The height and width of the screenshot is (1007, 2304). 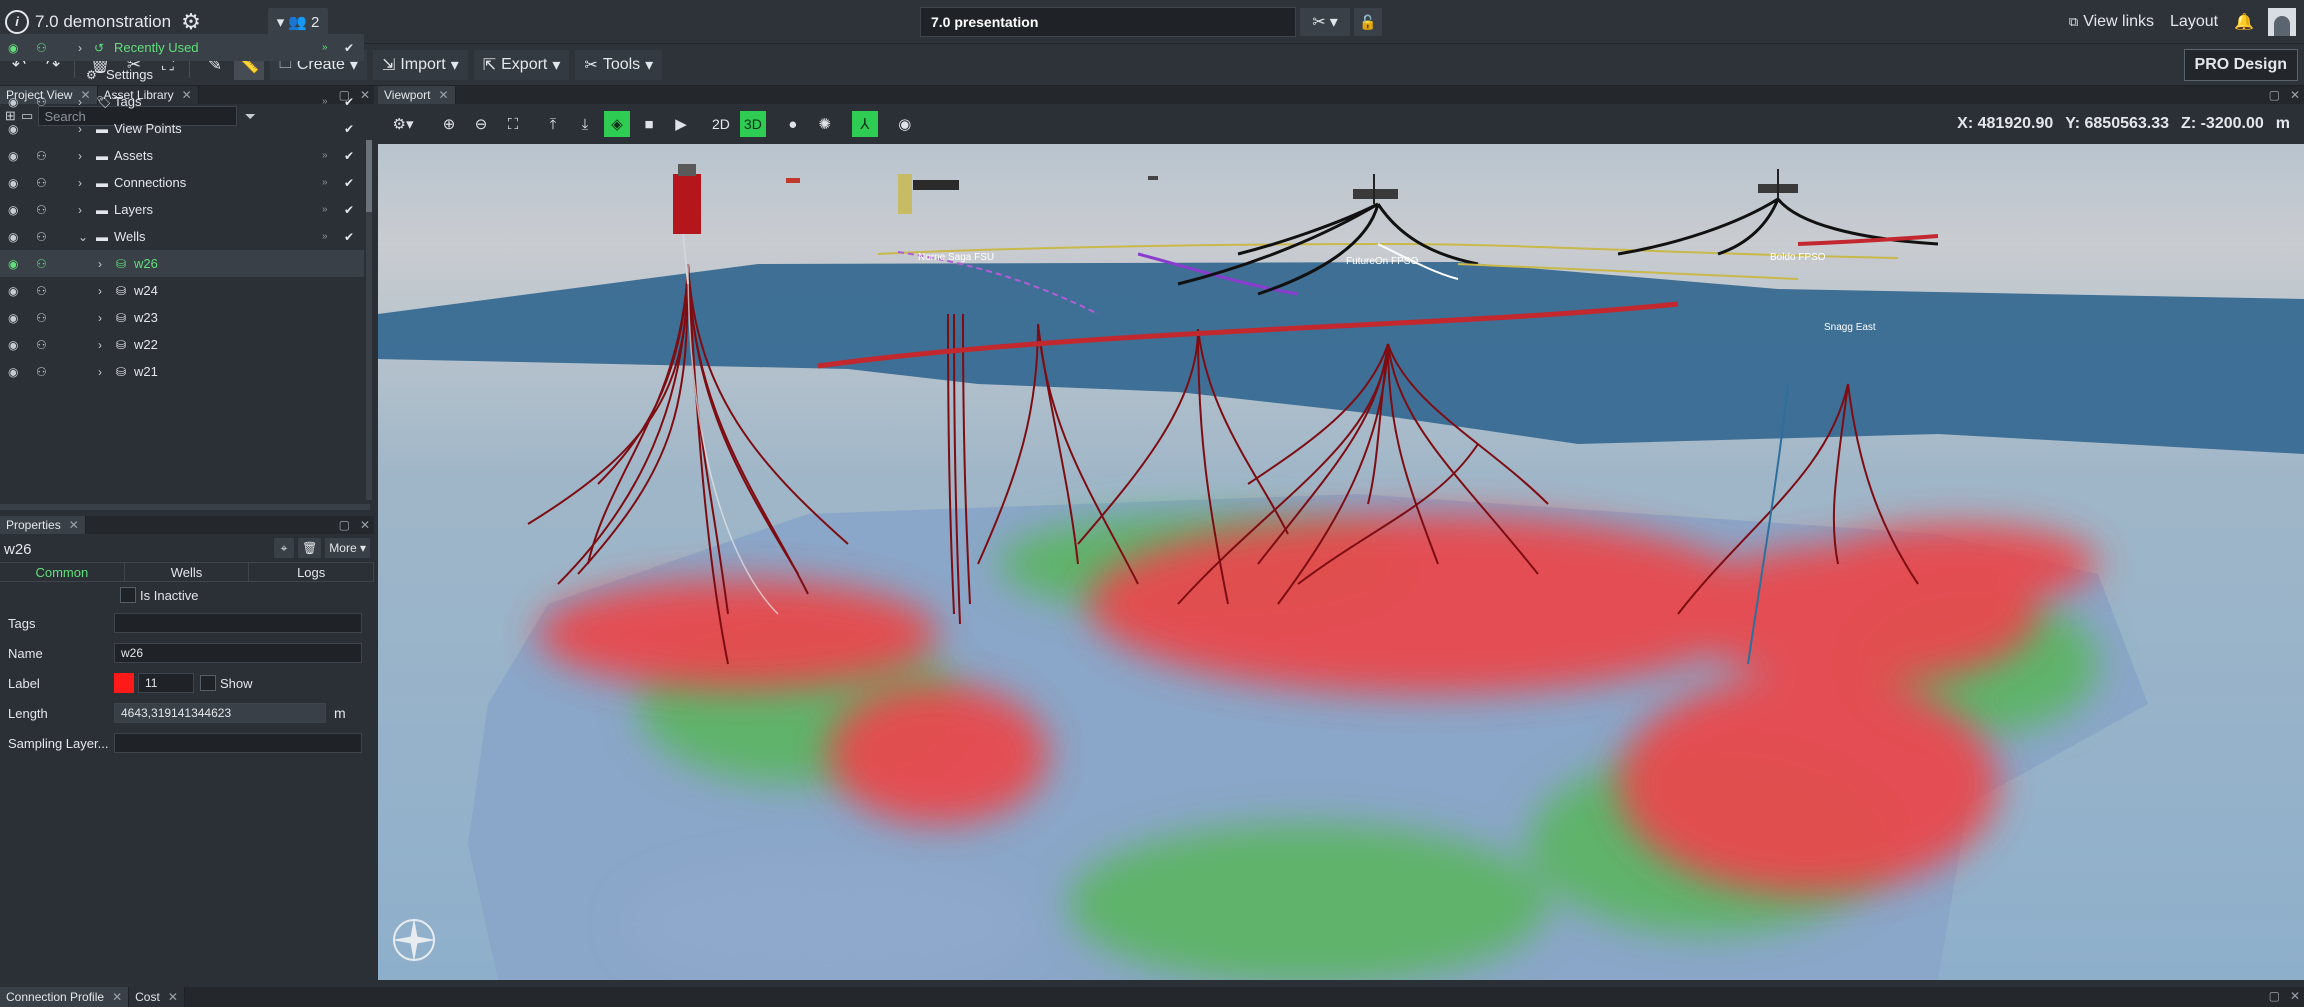 I want to click on raise-sea-level-icon: ⤒, so click(x=553, y=124).